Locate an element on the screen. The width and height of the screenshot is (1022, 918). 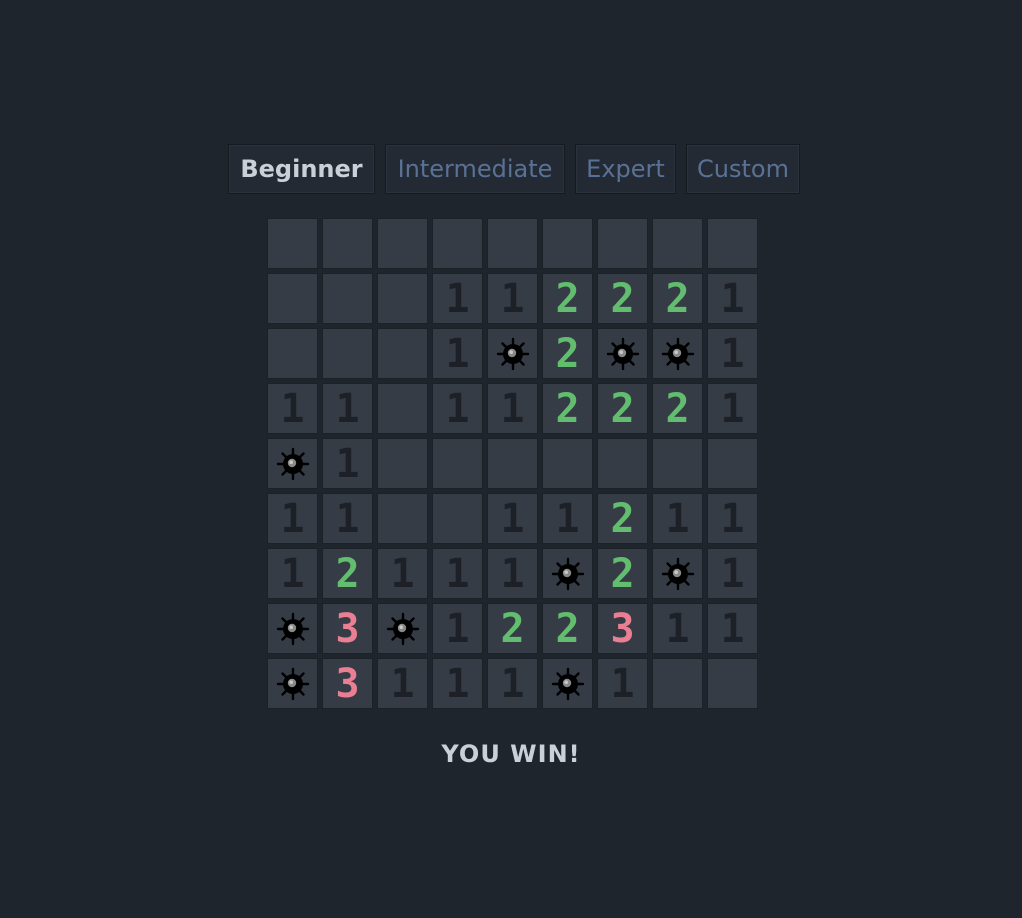
board-cell-r0-c3 is located at coordinates (457, 243).